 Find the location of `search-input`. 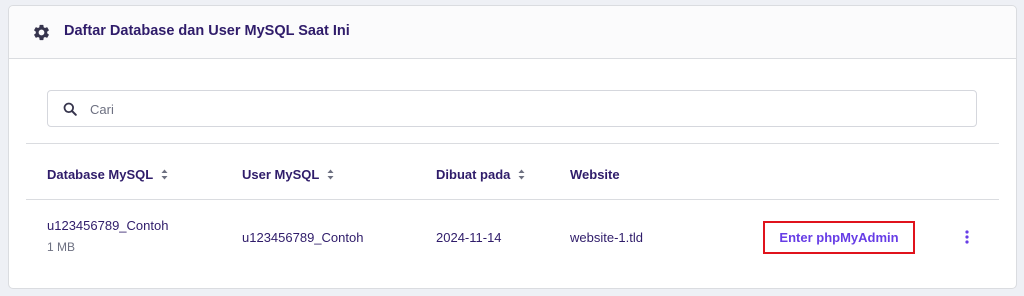

search-input is located at coordinates (525, 109).